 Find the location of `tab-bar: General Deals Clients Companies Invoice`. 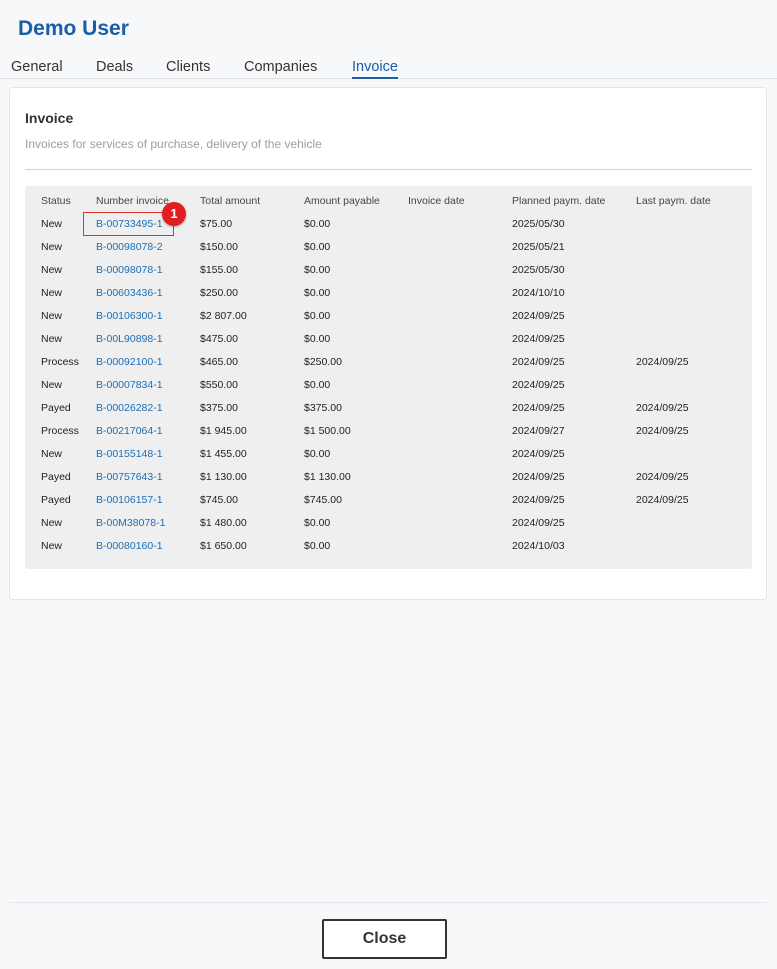

tab-bar: General Deals Clients Companies Invoice is located at coordinates (388, 68).